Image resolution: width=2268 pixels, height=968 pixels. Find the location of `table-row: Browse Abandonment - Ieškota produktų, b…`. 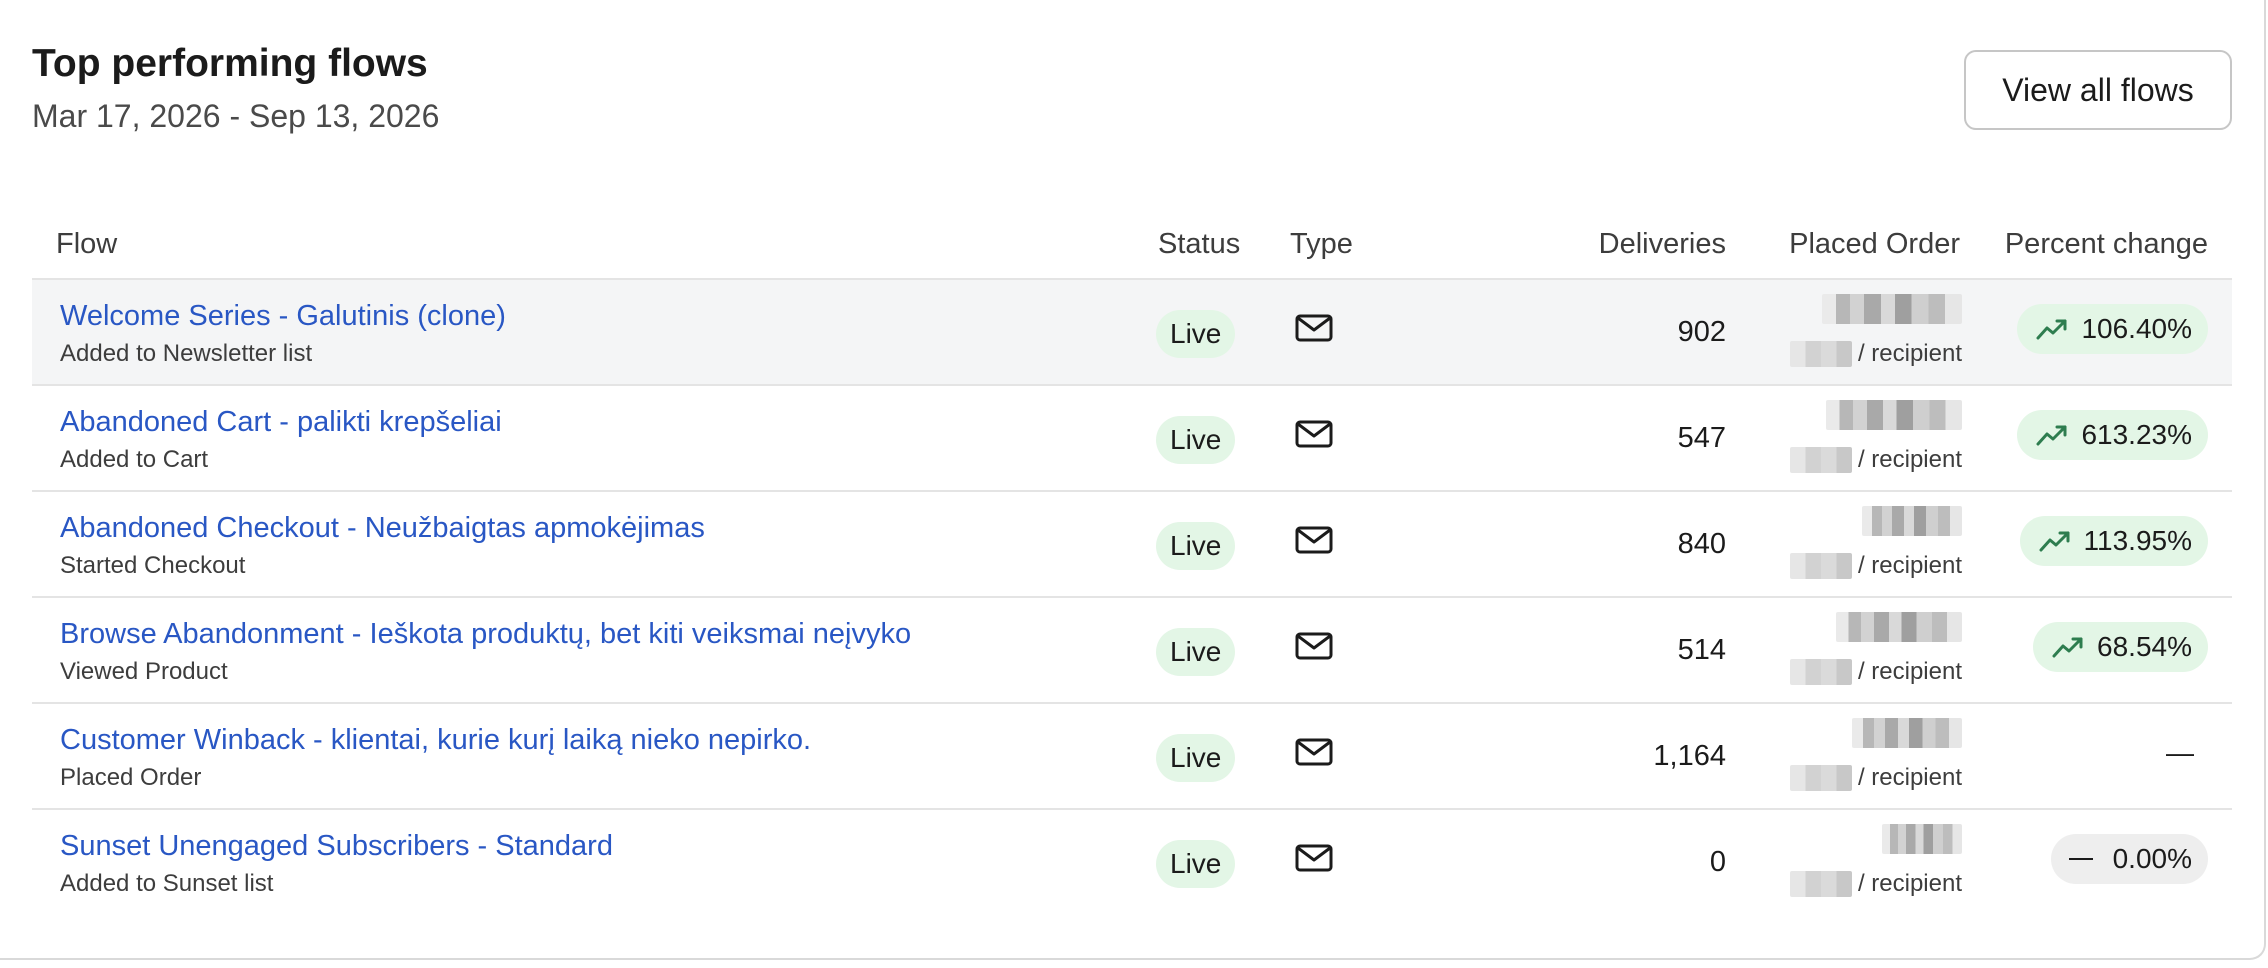

table-row: Browse Abandonment - Ieškota produktų, b… is located at coordinates (1132, 651).